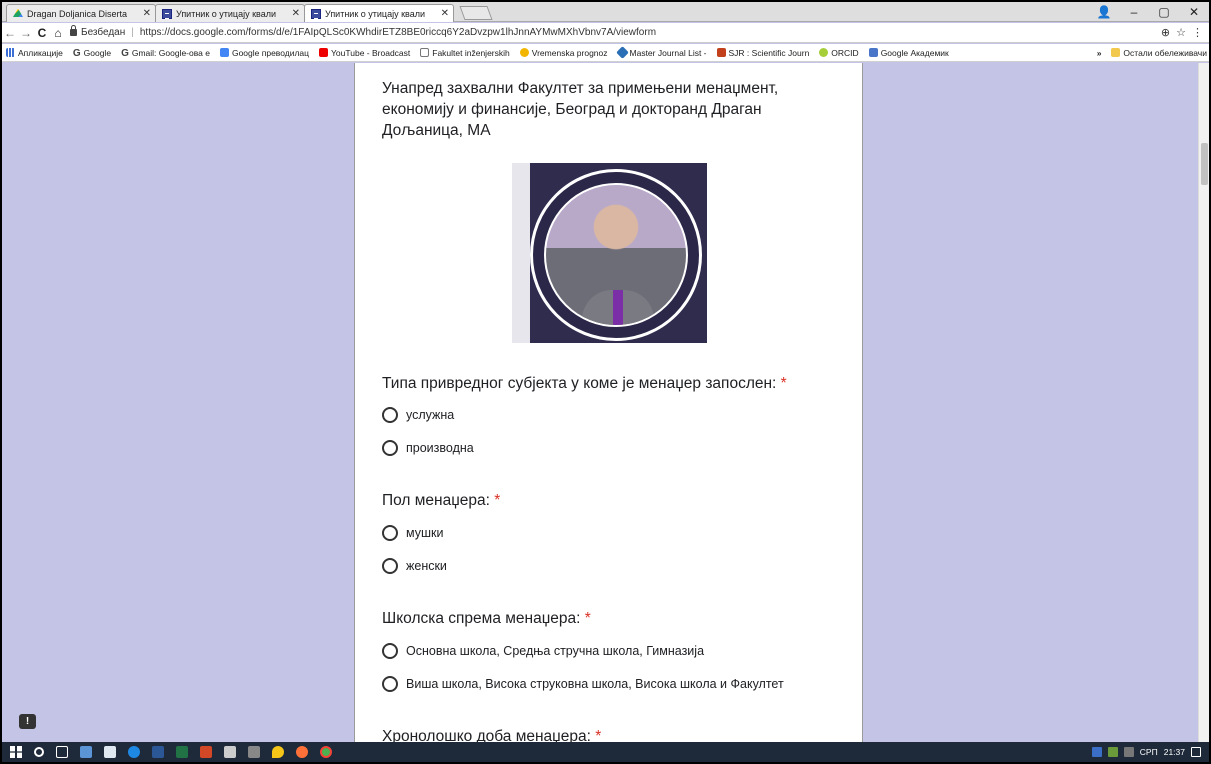 The width and height of the screenshot is (1211, 764). I want to click on bookmark-label: Fakultet inženjerskih, so click(471, 52).